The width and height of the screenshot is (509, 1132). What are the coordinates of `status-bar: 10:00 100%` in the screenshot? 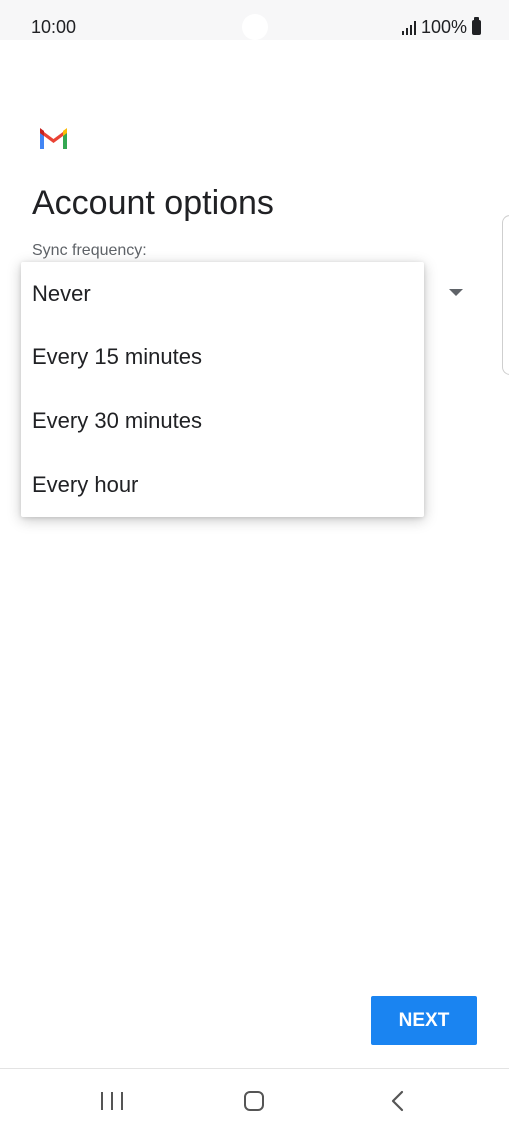 It's located at (254, 20).